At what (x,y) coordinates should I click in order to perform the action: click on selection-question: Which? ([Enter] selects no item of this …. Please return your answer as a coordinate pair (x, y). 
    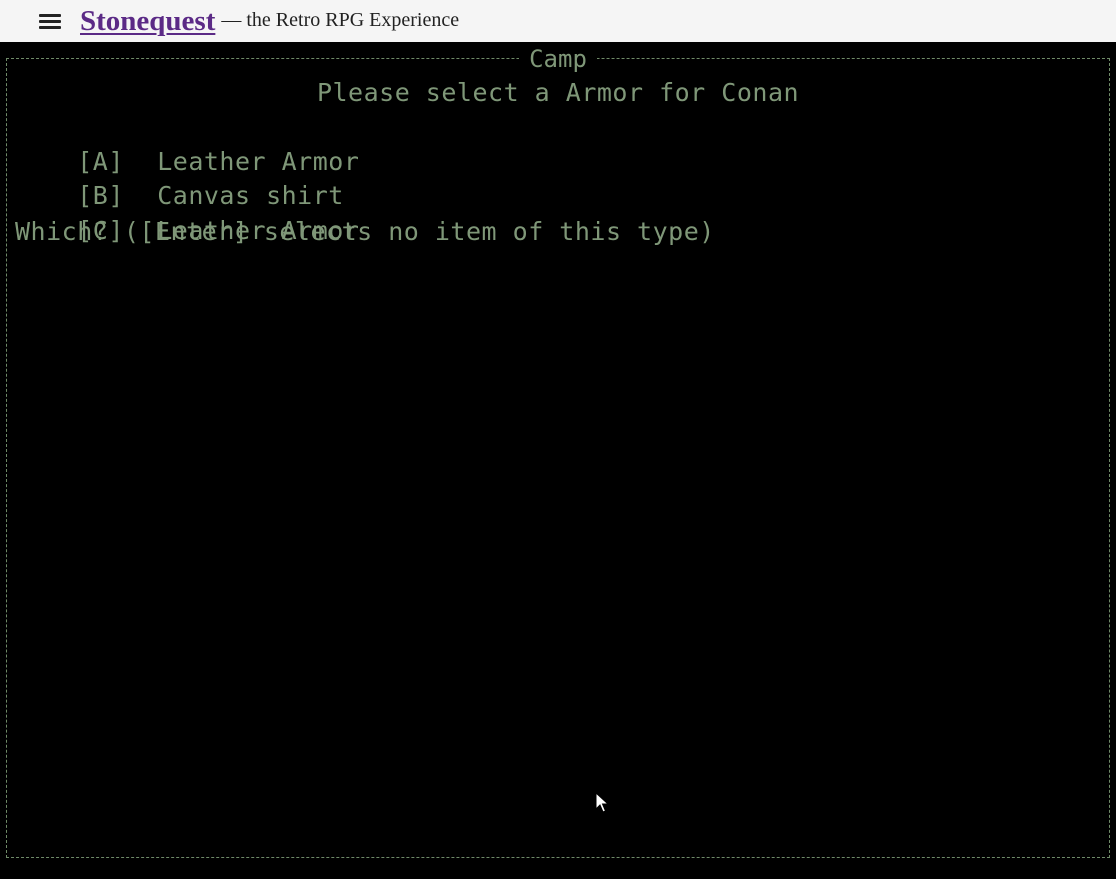
    Looking at the image, I should click on (365, 231).